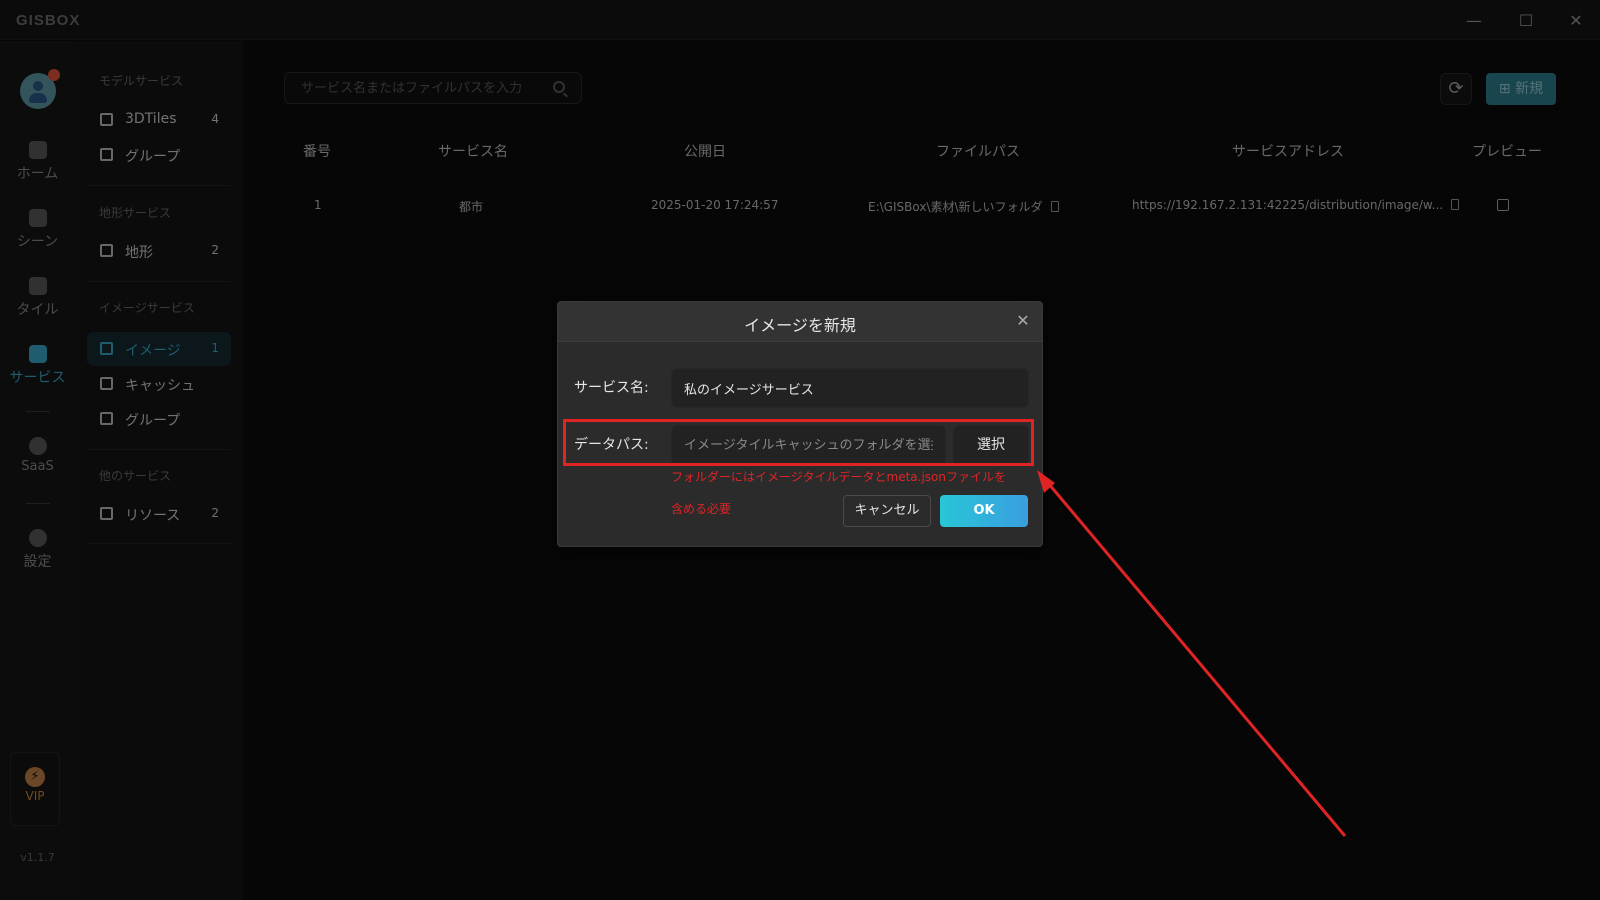 Image resolution: width=1600 pixels, height=900 pixels. I want to click on close-icon: ✕, so click(1023, 321).